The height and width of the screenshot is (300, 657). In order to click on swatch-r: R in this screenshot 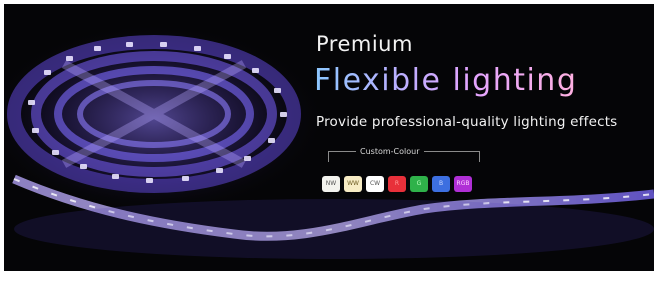, I will do `click(397, 184)`.